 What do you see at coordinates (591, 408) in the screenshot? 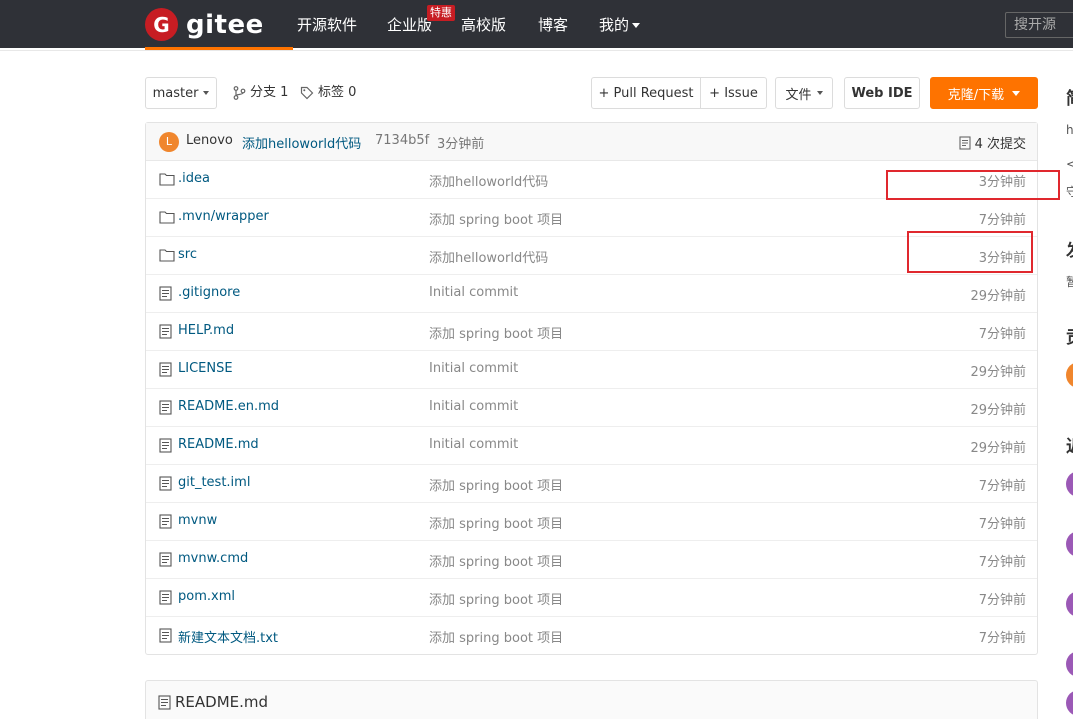
I see `table-row: README.en.md Initial commit 29分钟前` at bounding box center [591, 408].